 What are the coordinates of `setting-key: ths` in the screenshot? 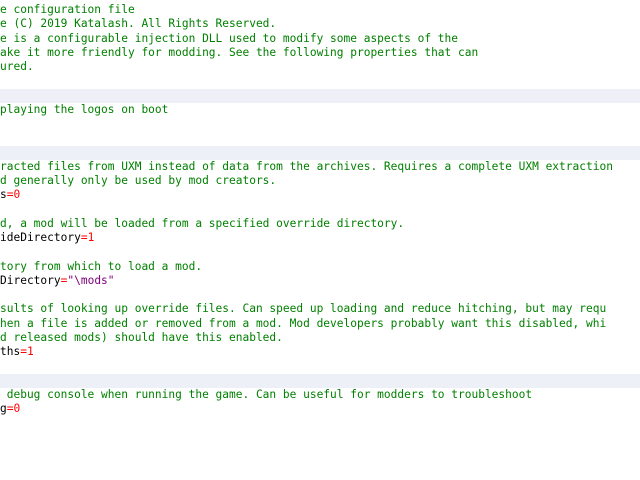 It's located at (10, 351).